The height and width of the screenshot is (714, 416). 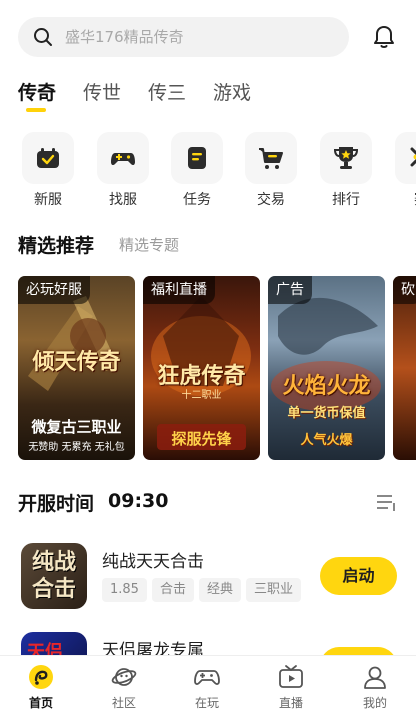 I want to click on banner-card: 必玩好服 倾天传奇 微复古三职业 无赞助 无累充 无礼包, so click(x=76, y=368).